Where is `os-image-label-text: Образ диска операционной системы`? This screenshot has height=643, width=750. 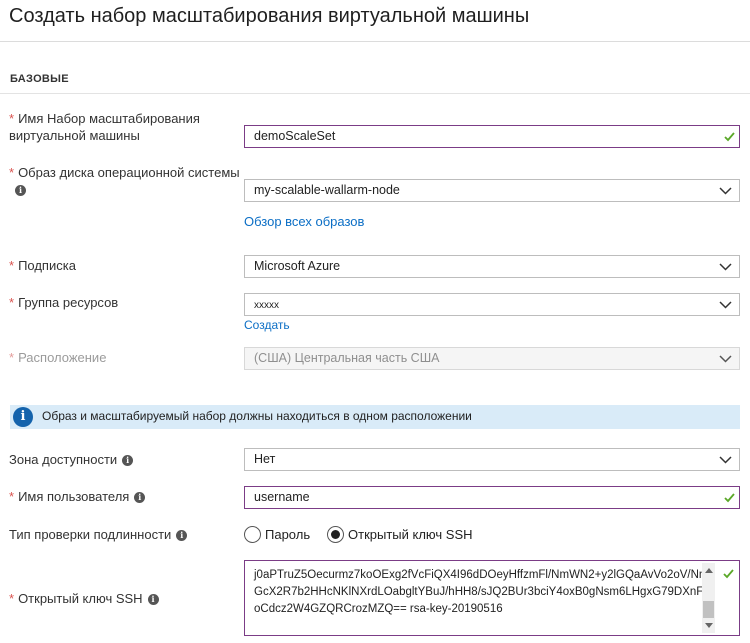 os-image-label-text: Образ диска операционной системы is located at coordinates (129, 172).